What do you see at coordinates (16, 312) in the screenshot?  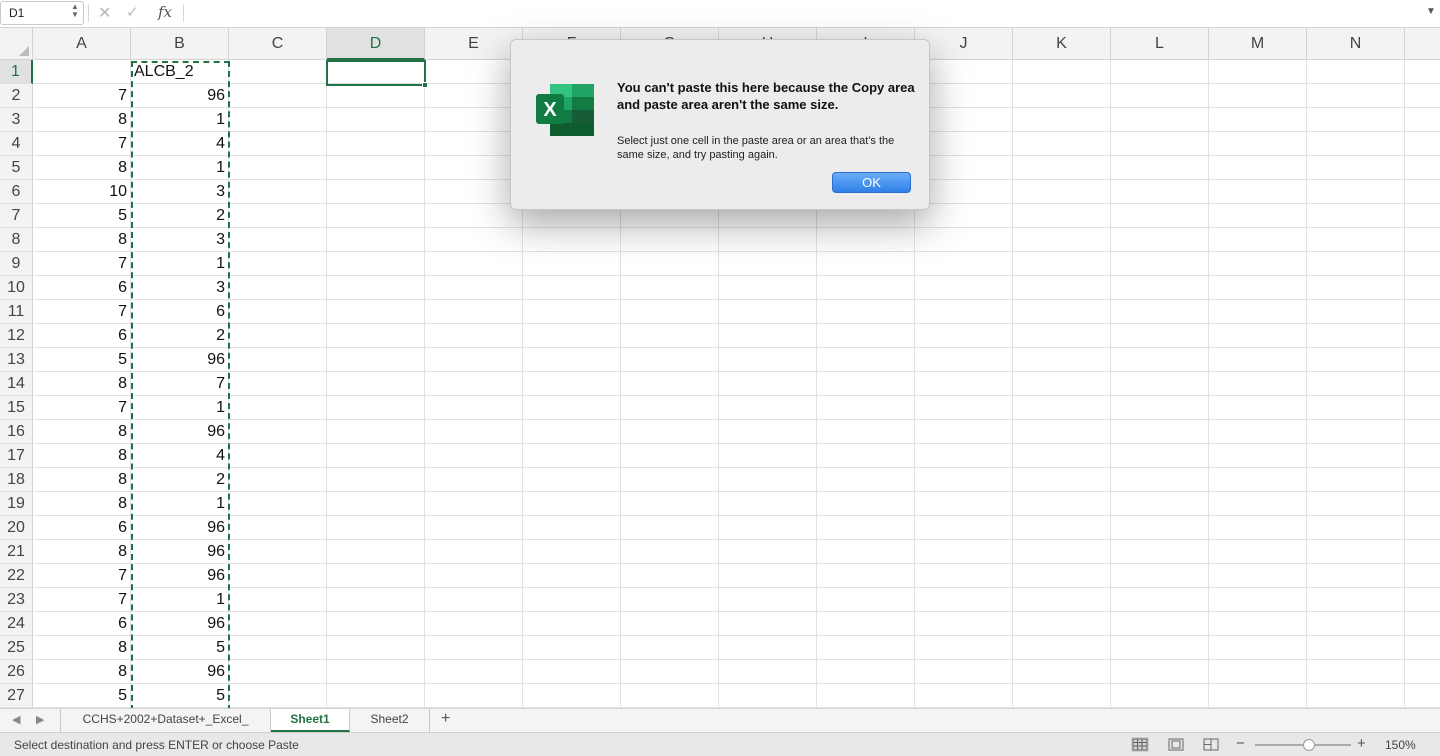 I see `row-header: 11` at bounding box center [16, 312].